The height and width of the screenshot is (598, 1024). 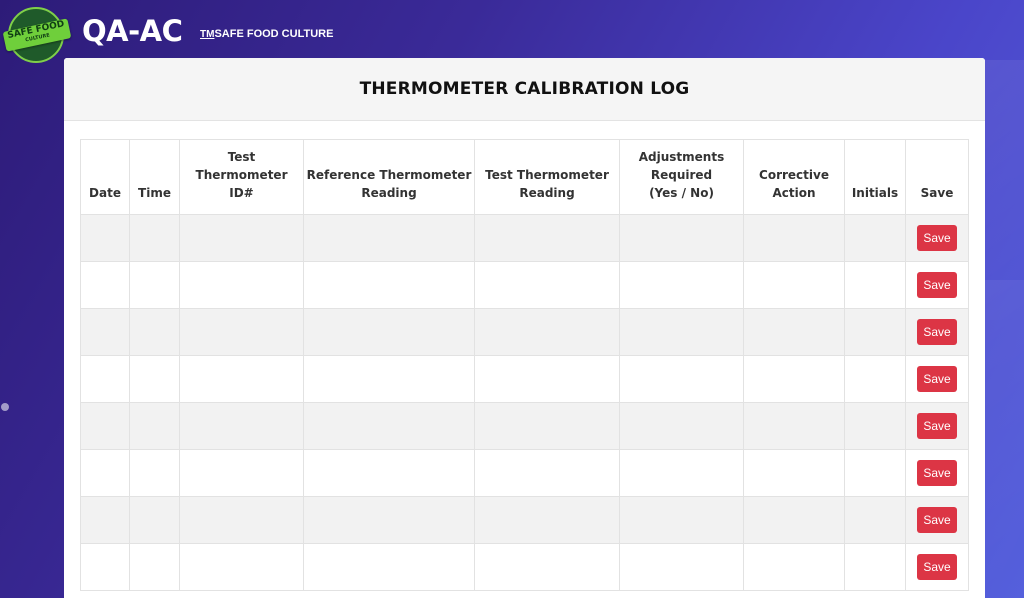 I want to click on safe-food-culture-logo: SAFE FOOD CULTURE, so click(x=37, y=35).